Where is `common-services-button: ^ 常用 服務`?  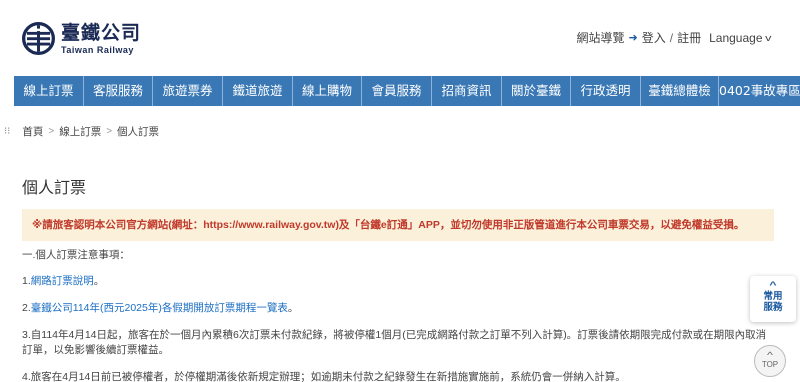
common-services-button: ^ 常用 服務 is located at coordinates (773, 299).